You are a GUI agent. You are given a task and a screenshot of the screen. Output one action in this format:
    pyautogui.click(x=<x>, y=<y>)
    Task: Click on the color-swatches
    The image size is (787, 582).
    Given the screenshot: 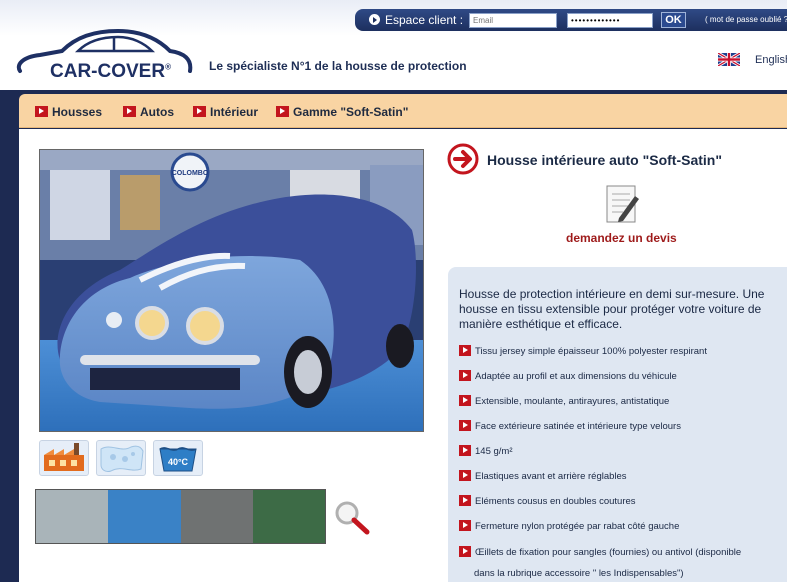 What is the action you would take?
    pyautogui.click(x=180, y=516)
    